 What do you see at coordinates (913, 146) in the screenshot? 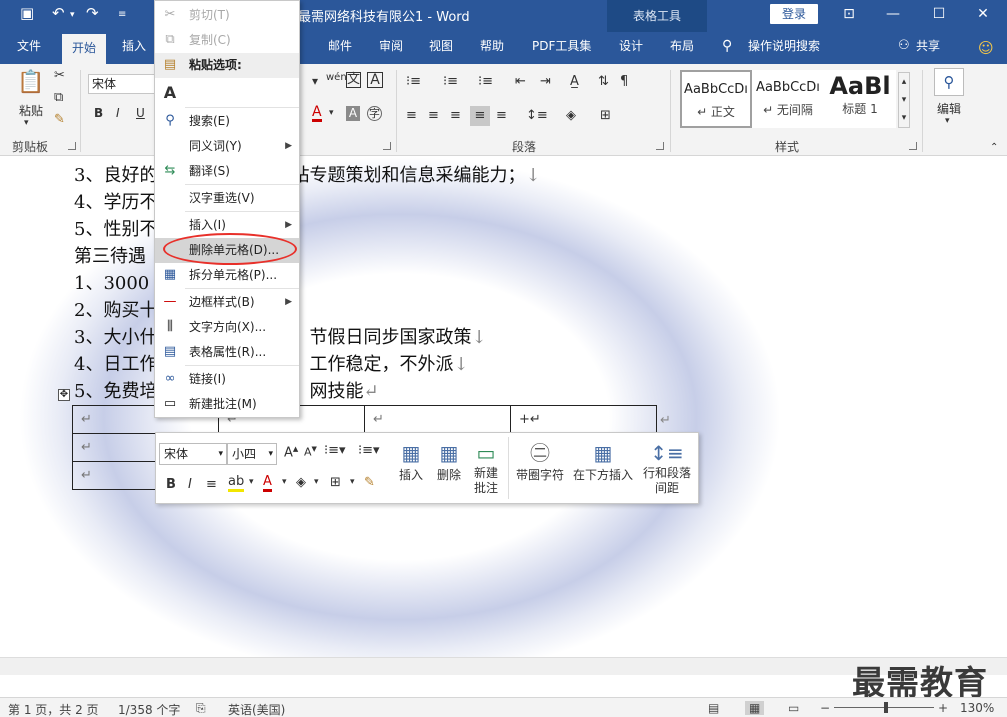
I see `styles-launcher-icon` at bounding box center [913, 146].